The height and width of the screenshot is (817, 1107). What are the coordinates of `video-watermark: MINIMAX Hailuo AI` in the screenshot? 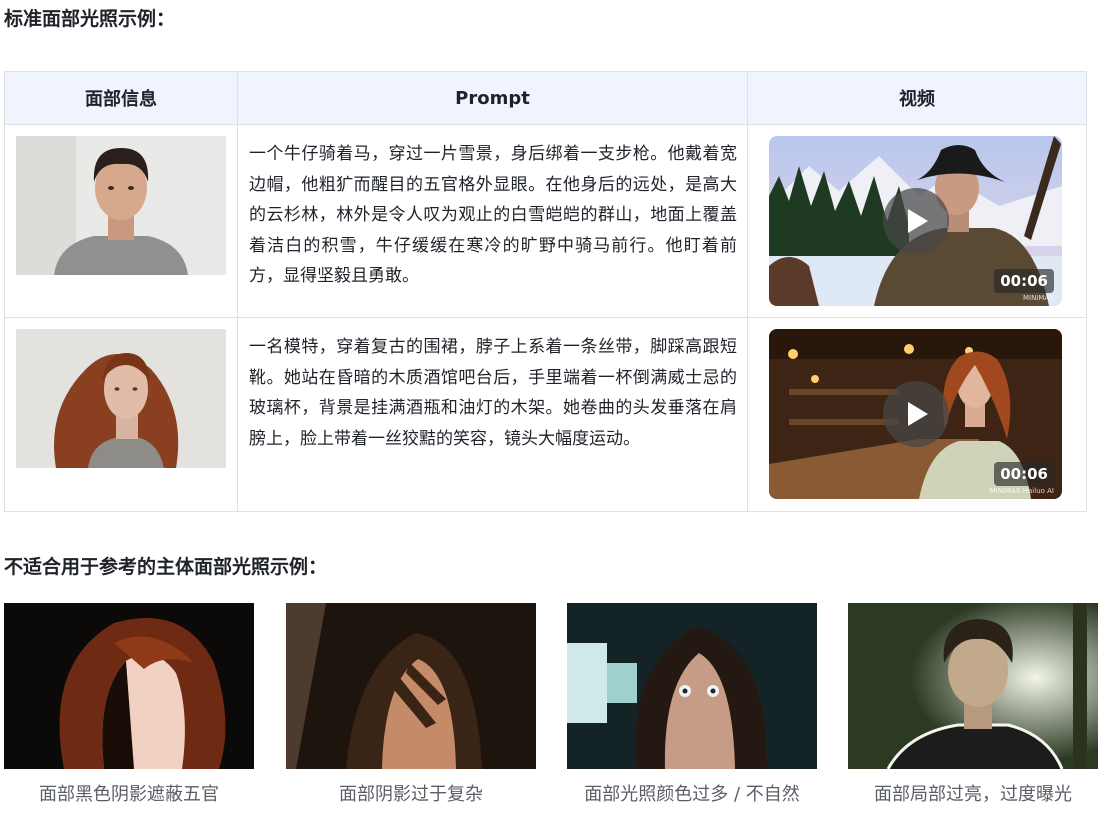 It's located at (1022, 491).